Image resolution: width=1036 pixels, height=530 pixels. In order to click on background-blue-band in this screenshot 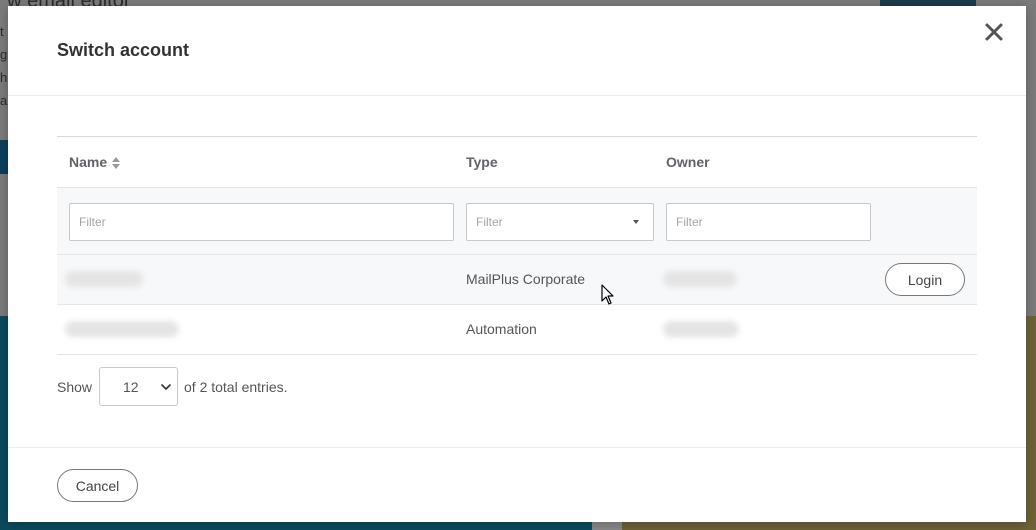, I will do `click(4, 157)`.